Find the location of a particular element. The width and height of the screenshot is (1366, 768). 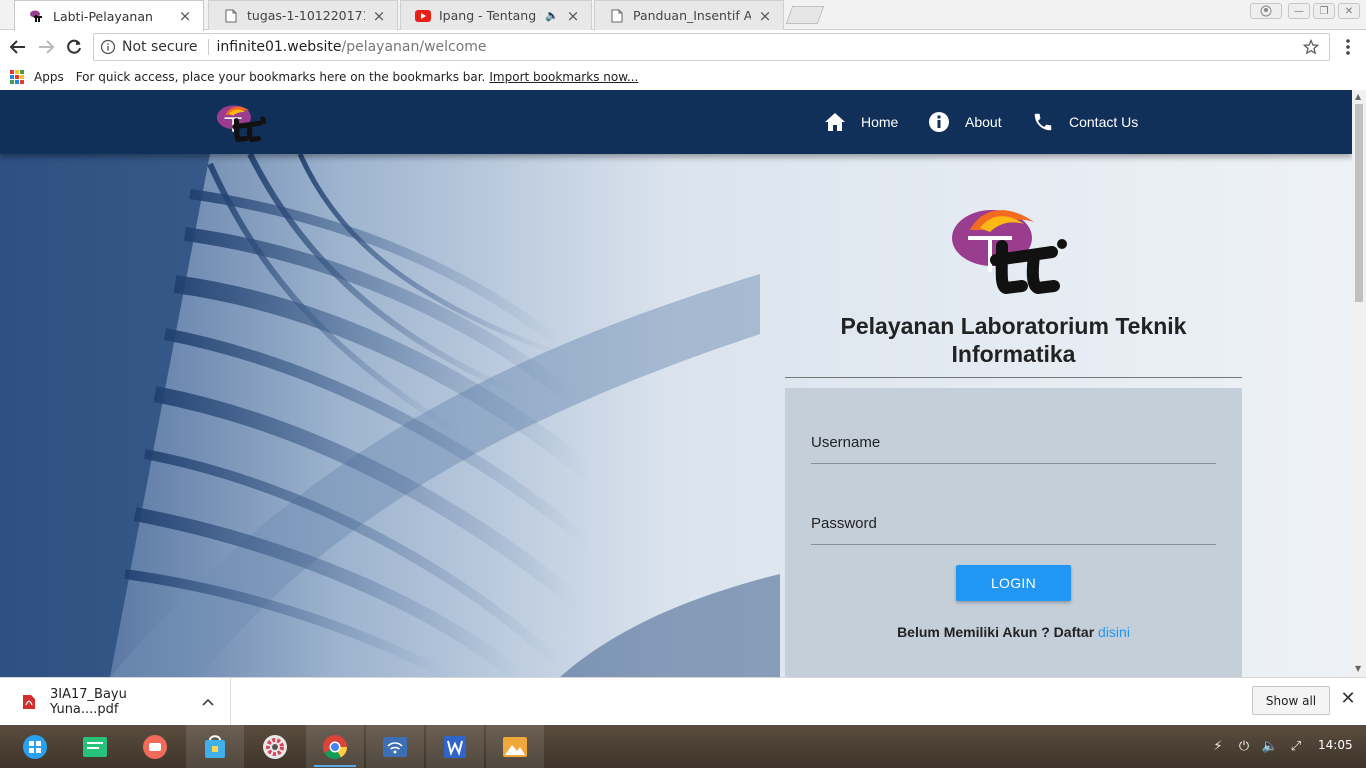

tab-title: tugas-1-101220171546 is located at coordinates (306, 15).